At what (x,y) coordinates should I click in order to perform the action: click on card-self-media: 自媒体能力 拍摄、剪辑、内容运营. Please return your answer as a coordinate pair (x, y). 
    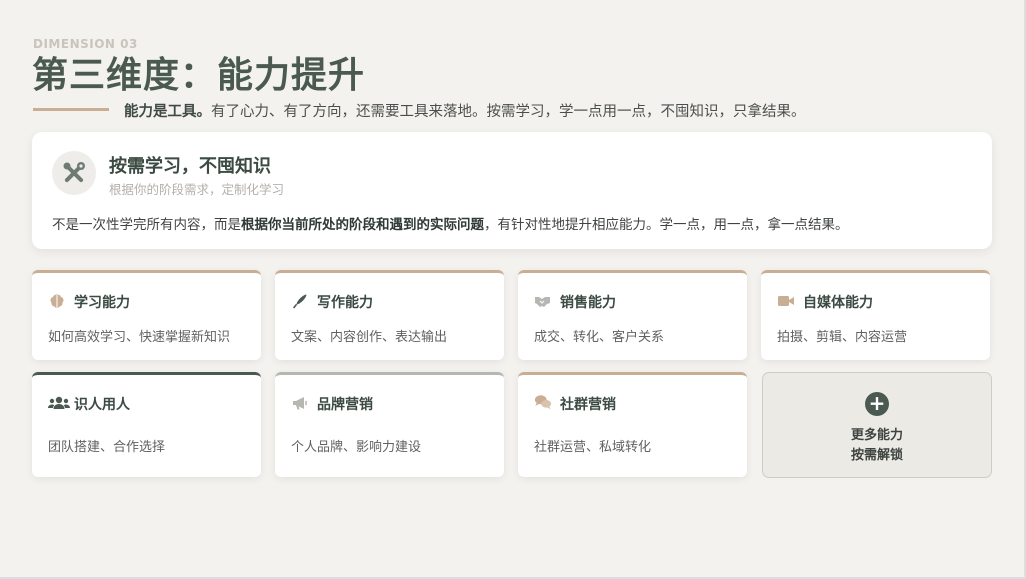
    Looking at the image, I should click on (875, 315).